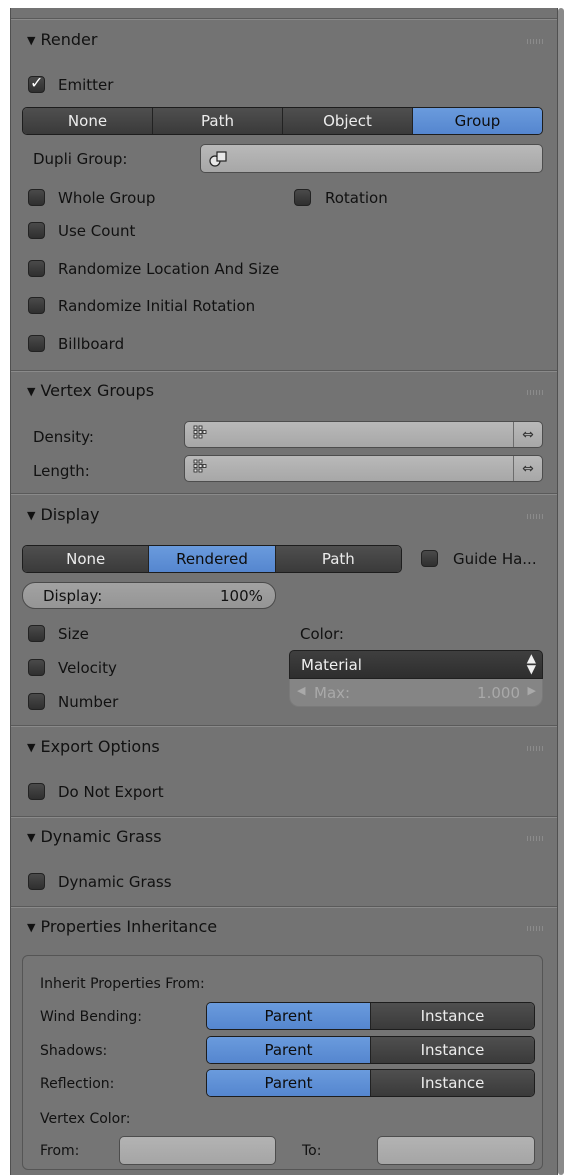 This screenshot has width=568, height=1175. Describe the element at coordinates (36, 667) in the screenshot. I see `velocity-checkbox` at that location.